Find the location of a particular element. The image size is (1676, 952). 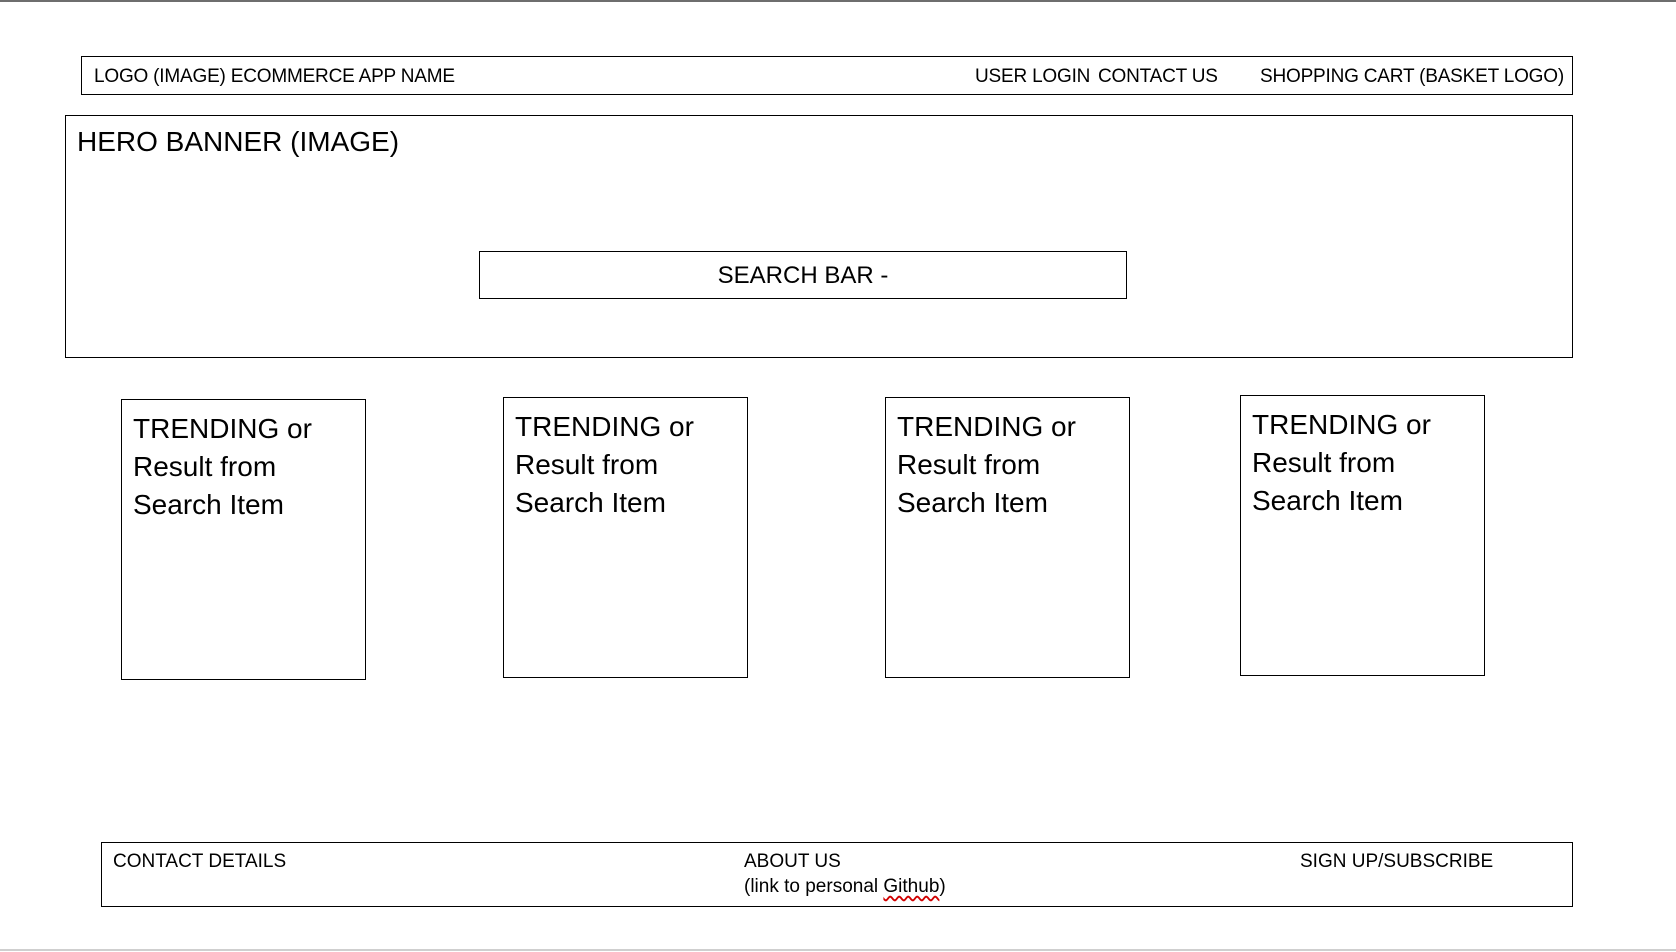

search-bar-label: SEARCH BAR - is located at coordinates (803, 275).